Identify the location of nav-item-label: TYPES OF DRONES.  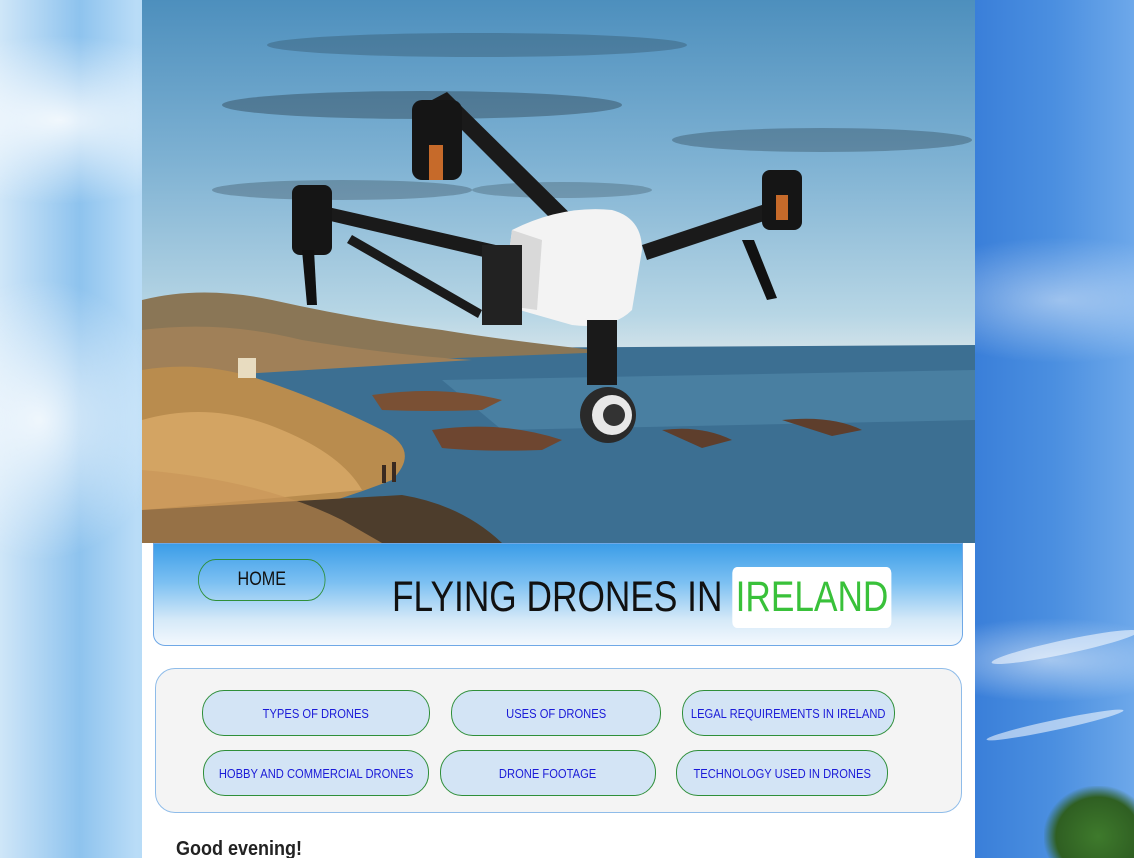
(316, 713).